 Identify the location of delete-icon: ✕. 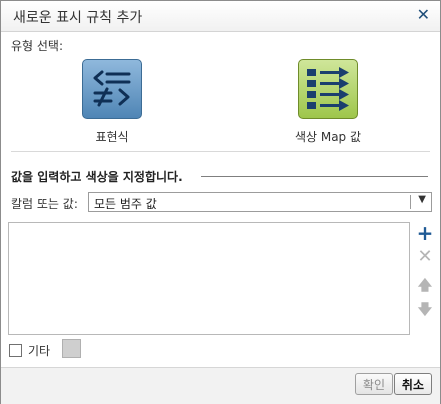
(425, 256).